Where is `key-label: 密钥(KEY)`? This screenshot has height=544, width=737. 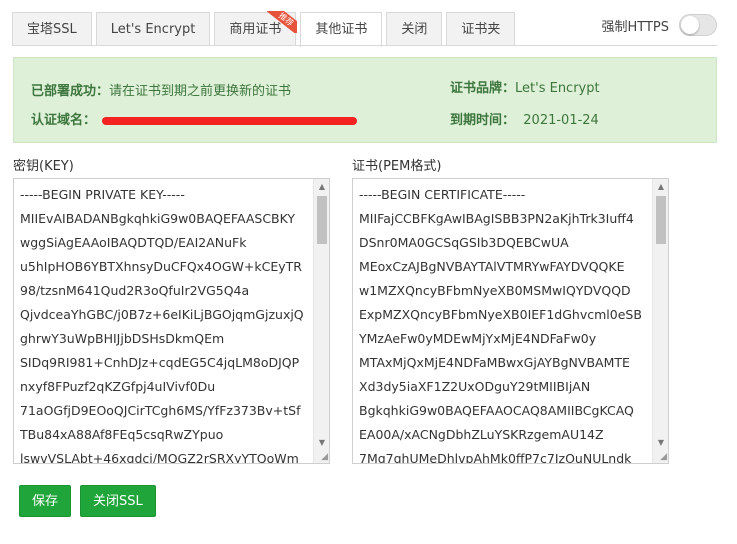
key-label: 密钥(KEY) is located at coordinates (43, 166).